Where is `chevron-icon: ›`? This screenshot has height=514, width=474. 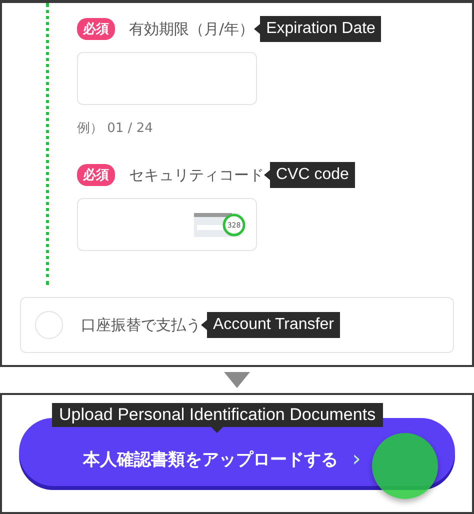 chevron-icon: › is located at coordinates (356, 459).